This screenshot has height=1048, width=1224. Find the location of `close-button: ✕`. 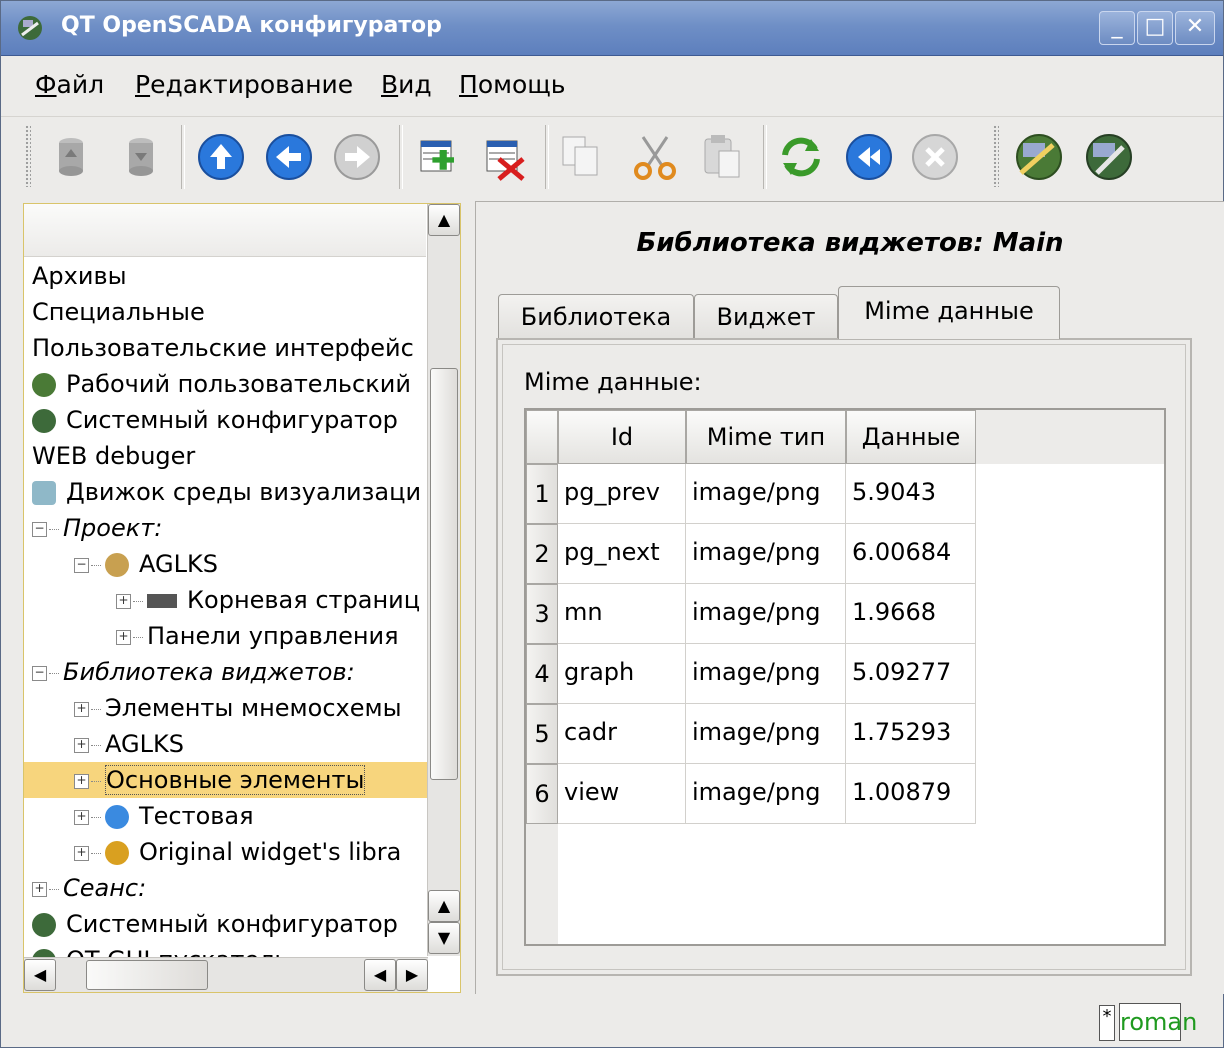

close-button: ✕ is located at coordinates (1195, 28).